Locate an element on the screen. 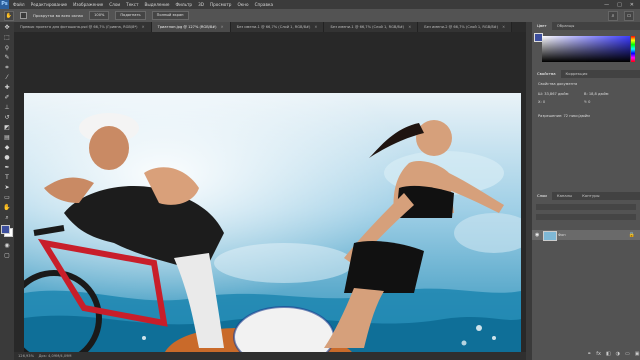  layer-thumbnail is located at coordinates (550, 236).